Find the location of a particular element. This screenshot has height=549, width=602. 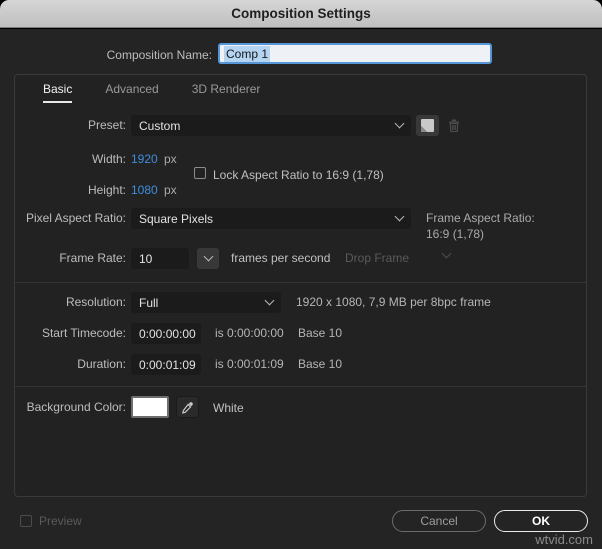

frame-rate-value: 10 is located at coordinates (146, 258).